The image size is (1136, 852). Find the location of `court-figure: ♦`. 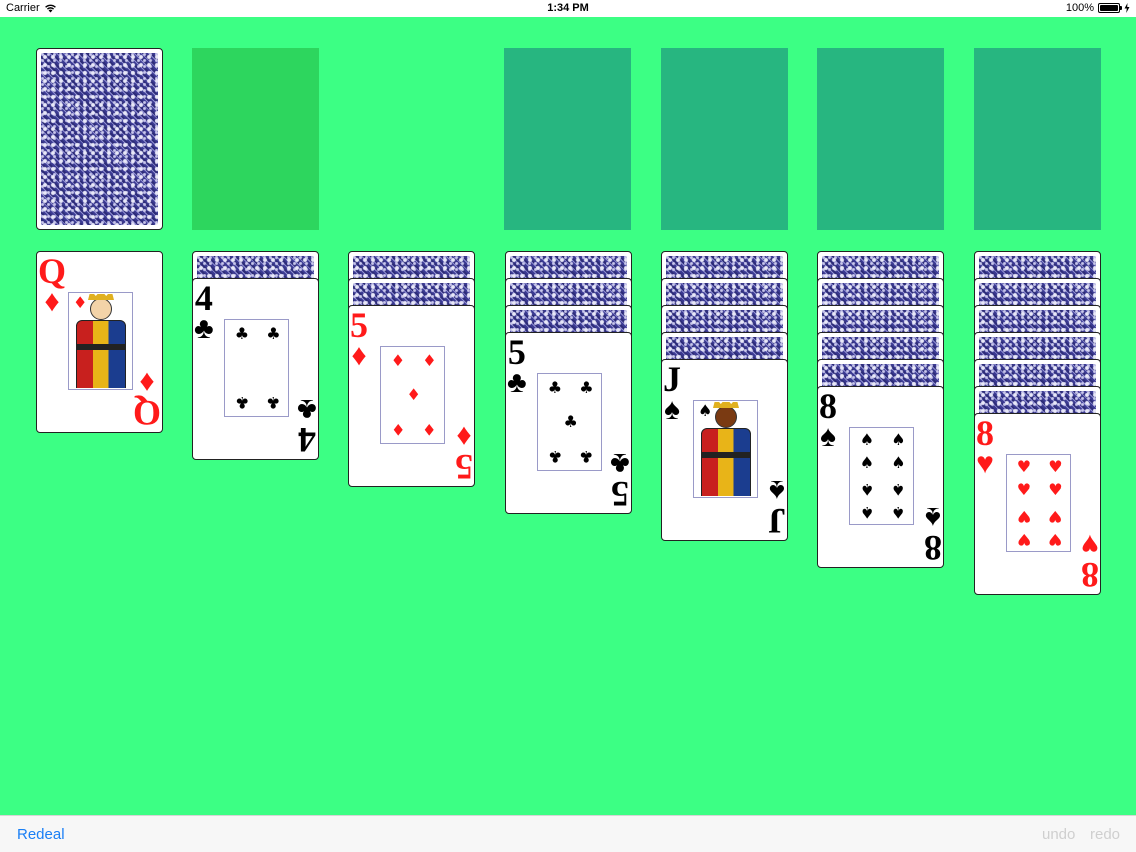

court-figure: ♦ is located at coordinates (100, 341).